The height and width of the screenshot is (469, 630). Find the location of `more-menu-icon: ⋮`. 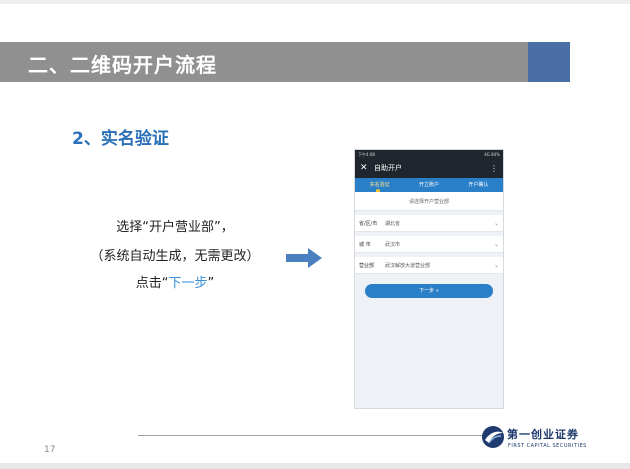

more-menu-icon: ⋮ is located at coordinates (494, 168).